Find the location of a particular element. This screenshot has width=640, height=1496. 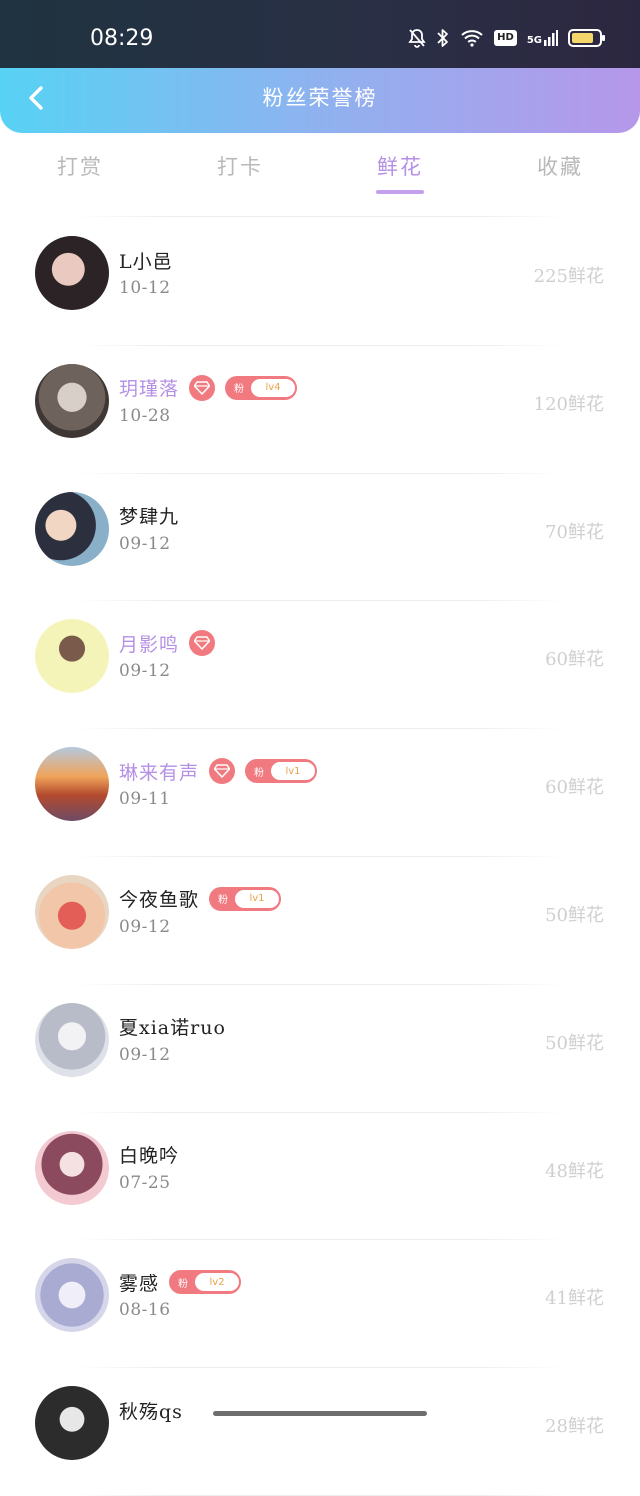

fan-name: 月影鸣 is located at coordinates (149, 644).